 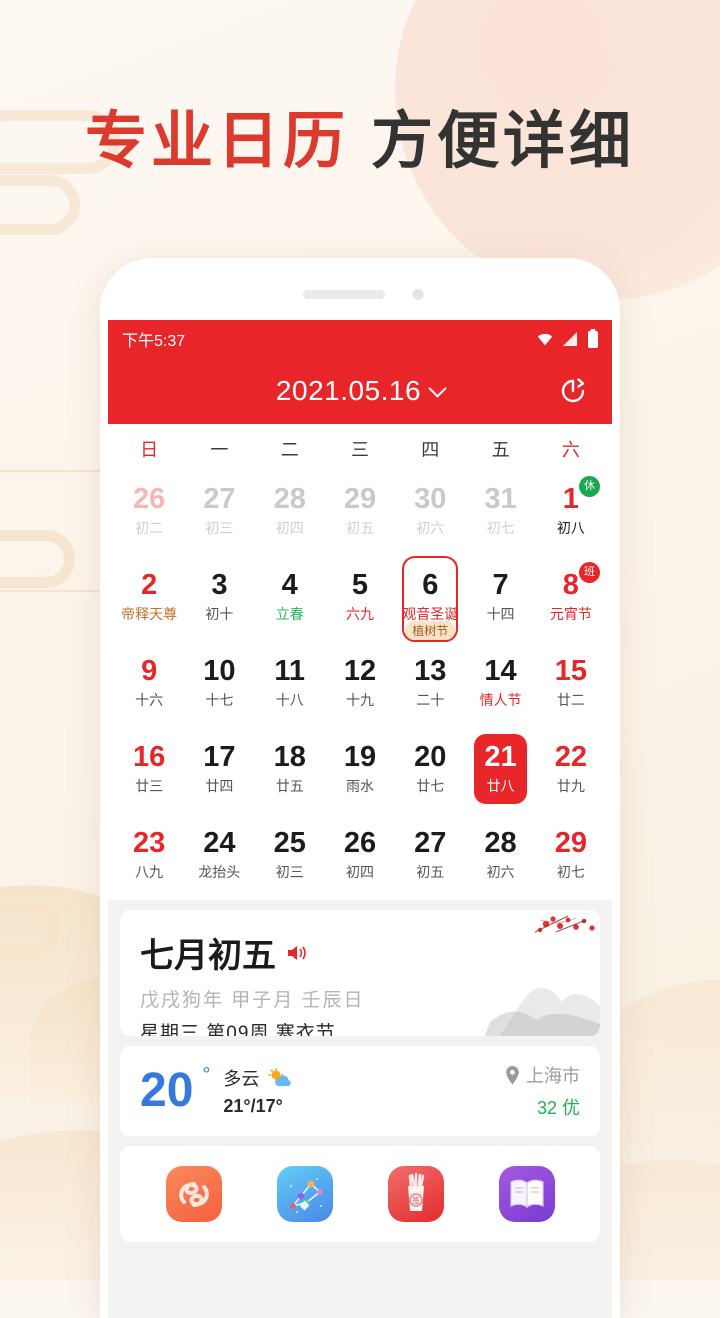 What do you see at coordinates (360, 135) in the screenshot?
I see `page-headline: 专业日历 方便详细` at bounding box center [360, 135].